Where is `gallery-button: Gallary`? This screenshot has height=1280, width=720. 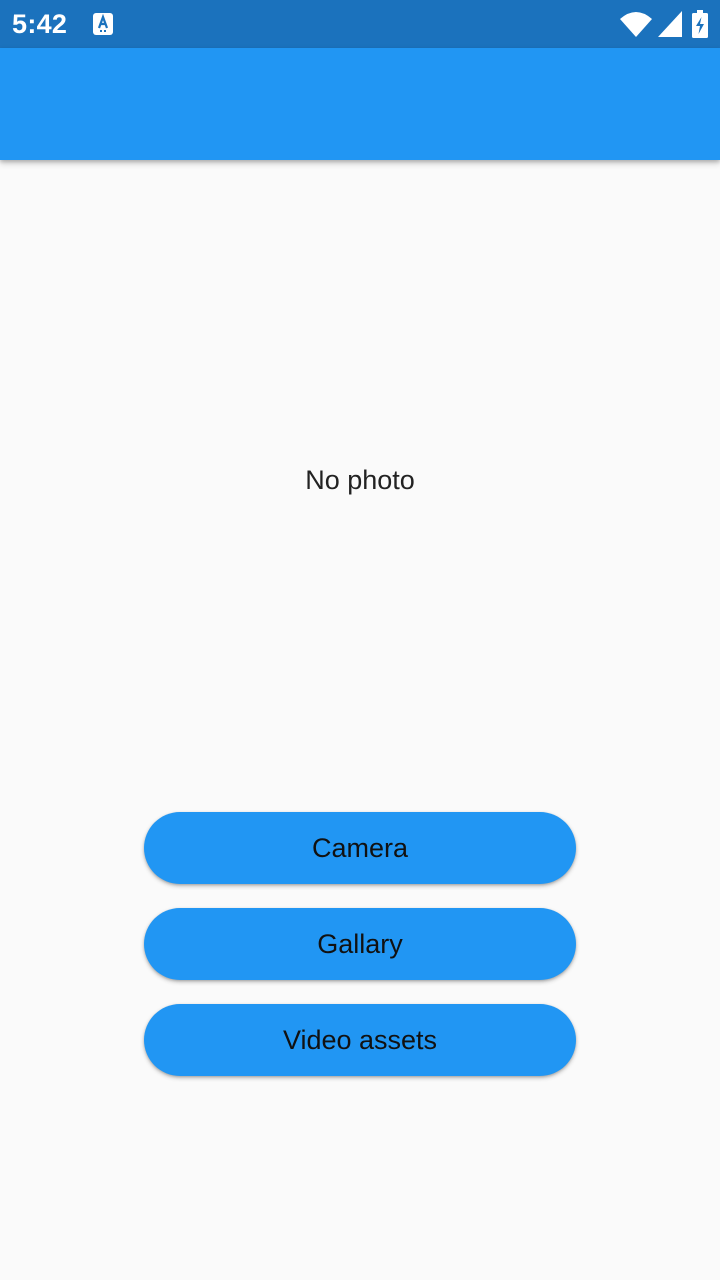
gallery-button: Gallary is located at coordinates (360, 944).